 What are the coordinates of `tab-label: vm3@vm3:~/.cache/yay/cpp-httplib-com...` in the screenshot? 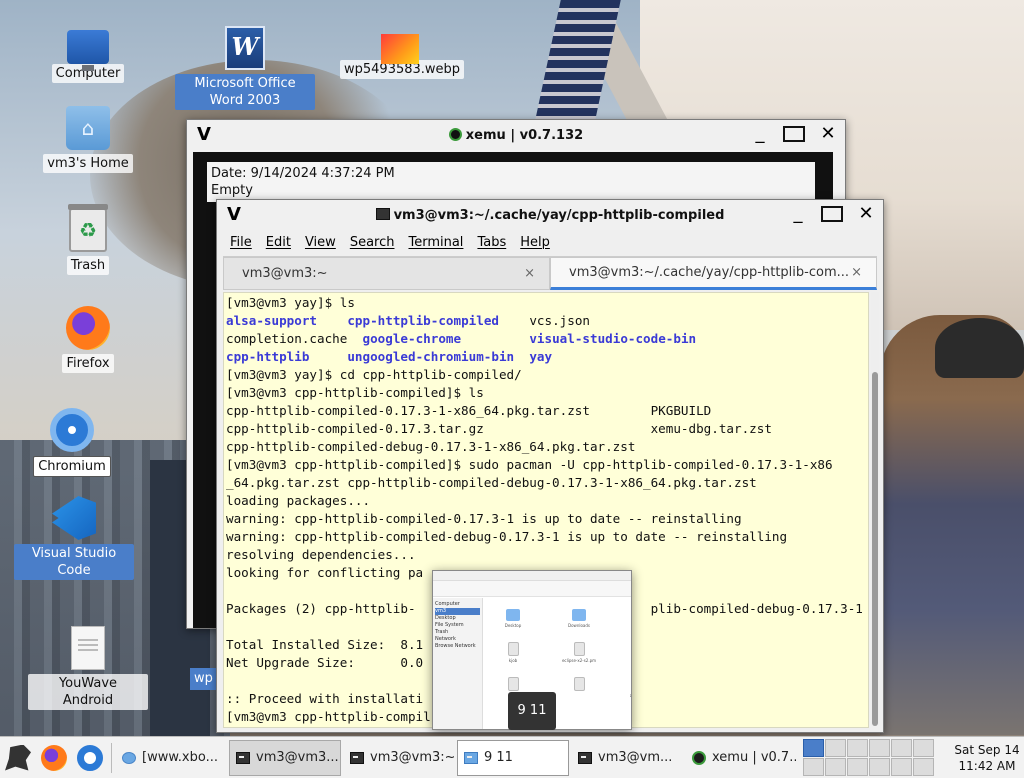 It's located at (709, 272).